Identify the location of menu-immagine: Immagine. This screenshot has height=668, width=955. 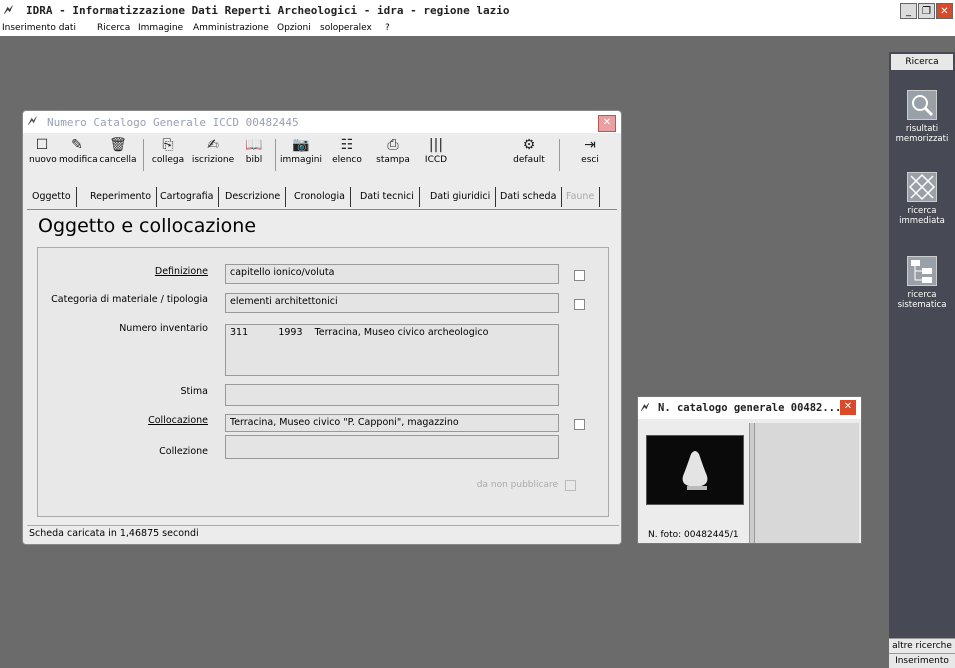
(160, 28).